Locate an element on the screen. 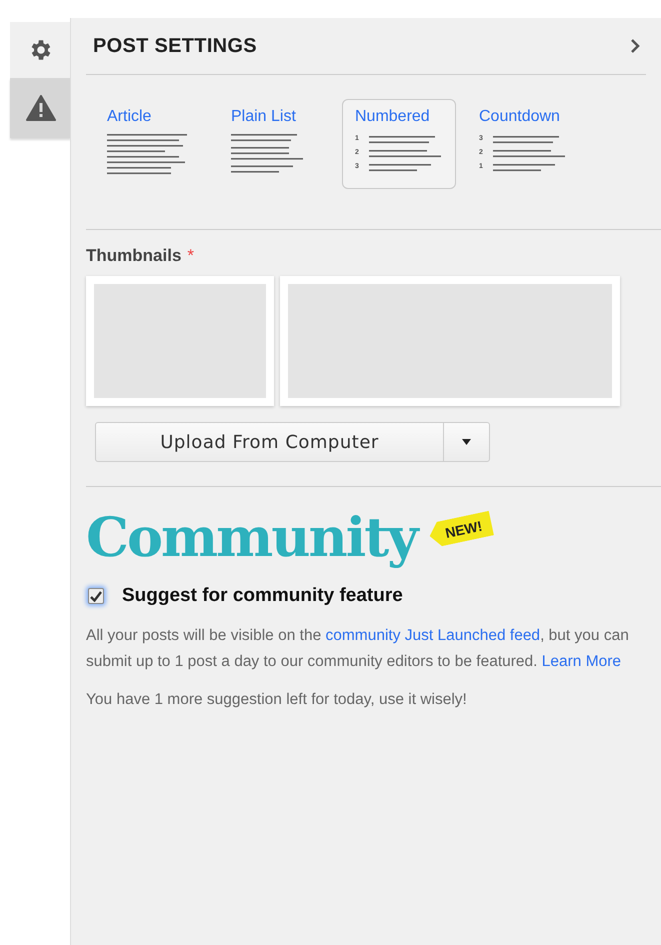 The image size is (661, 945). checkbox is located at coordinates (96, 596).